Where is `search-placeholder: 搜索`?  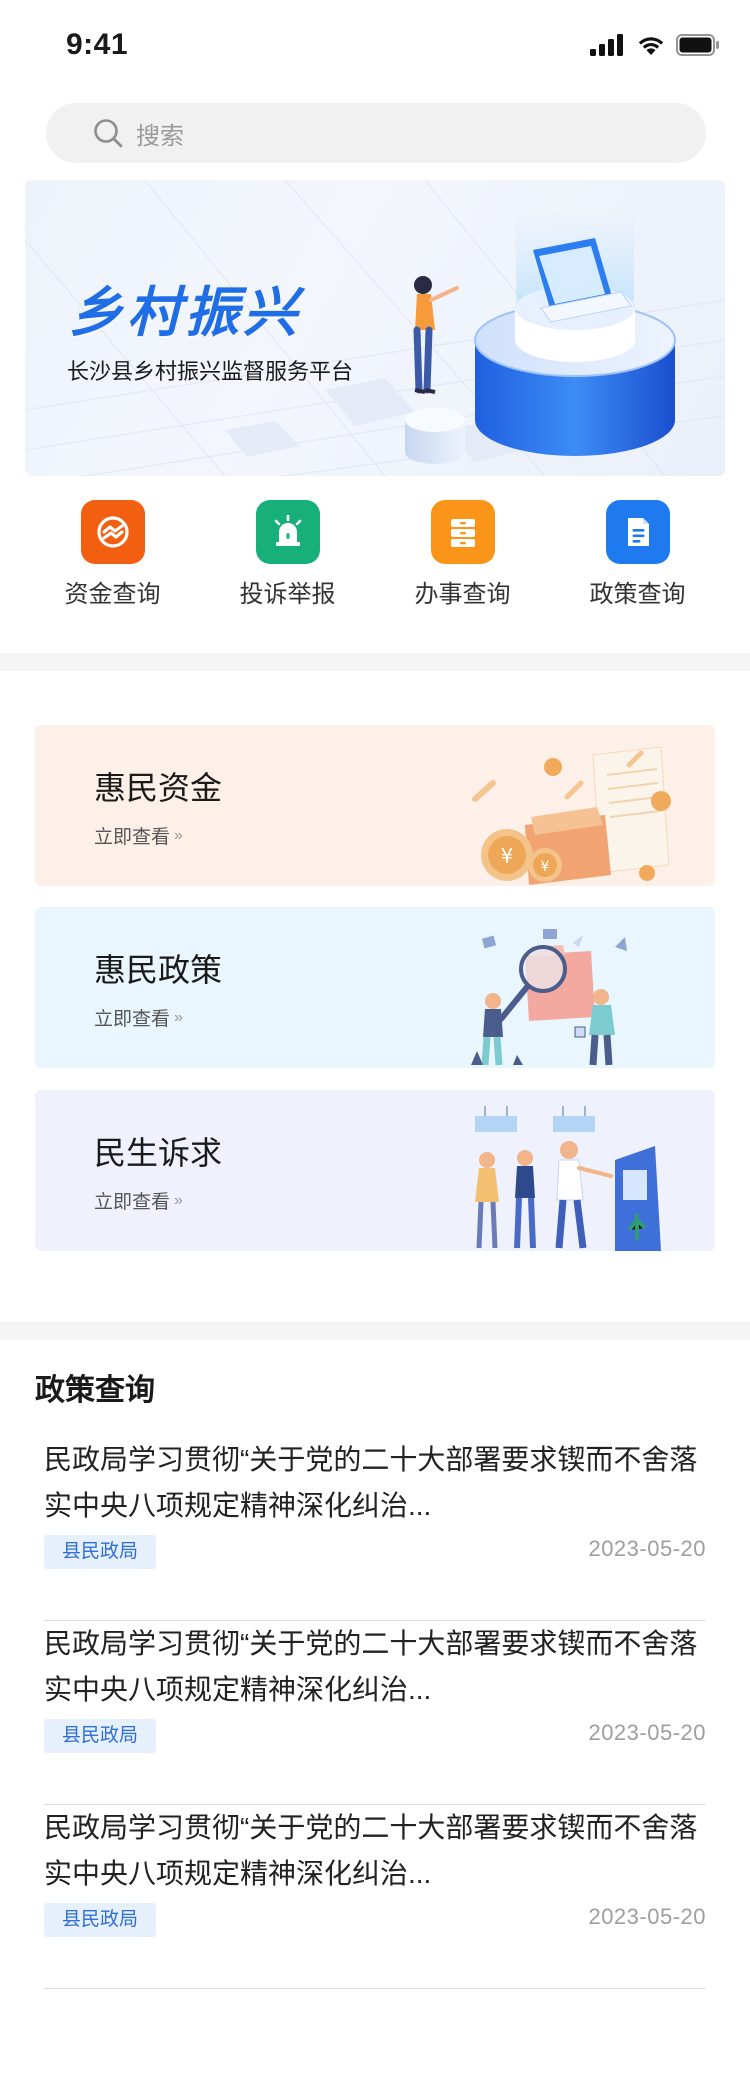 search-placeholder: 搜索 is located at coordinates (160, 136).